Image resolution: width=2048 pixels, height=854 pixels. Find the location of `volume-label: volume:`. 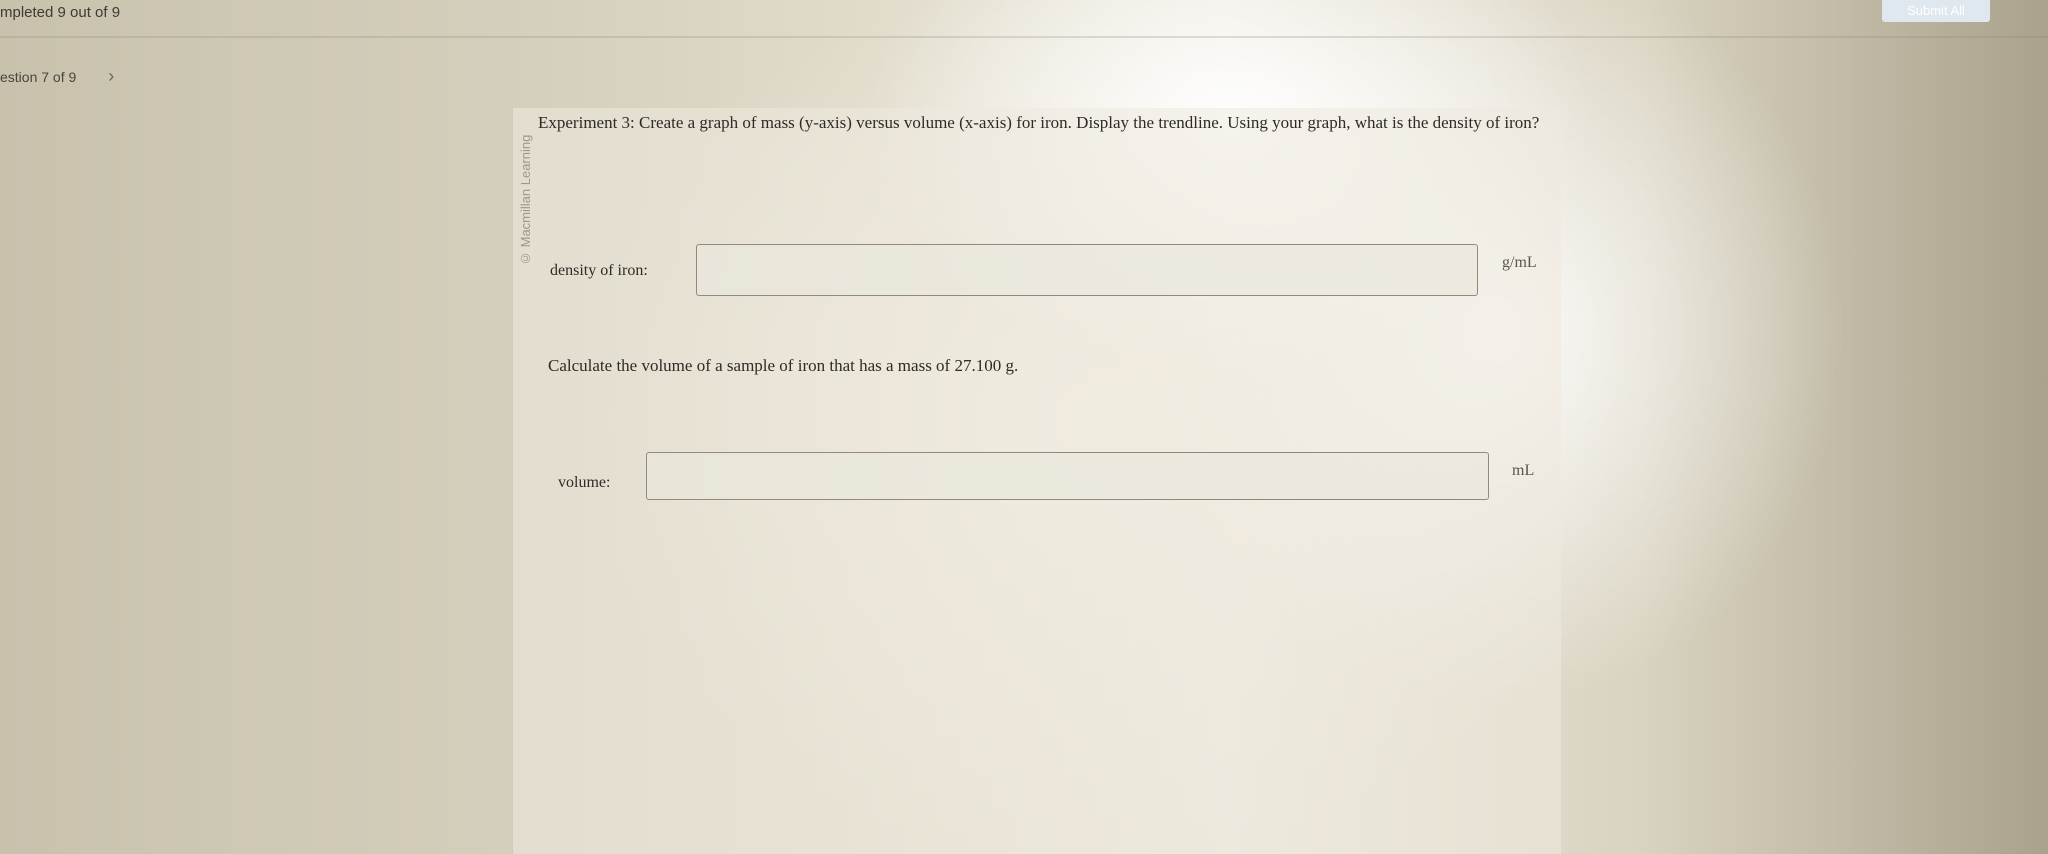

volume-label: volume: is located at coordinates (584, 482).